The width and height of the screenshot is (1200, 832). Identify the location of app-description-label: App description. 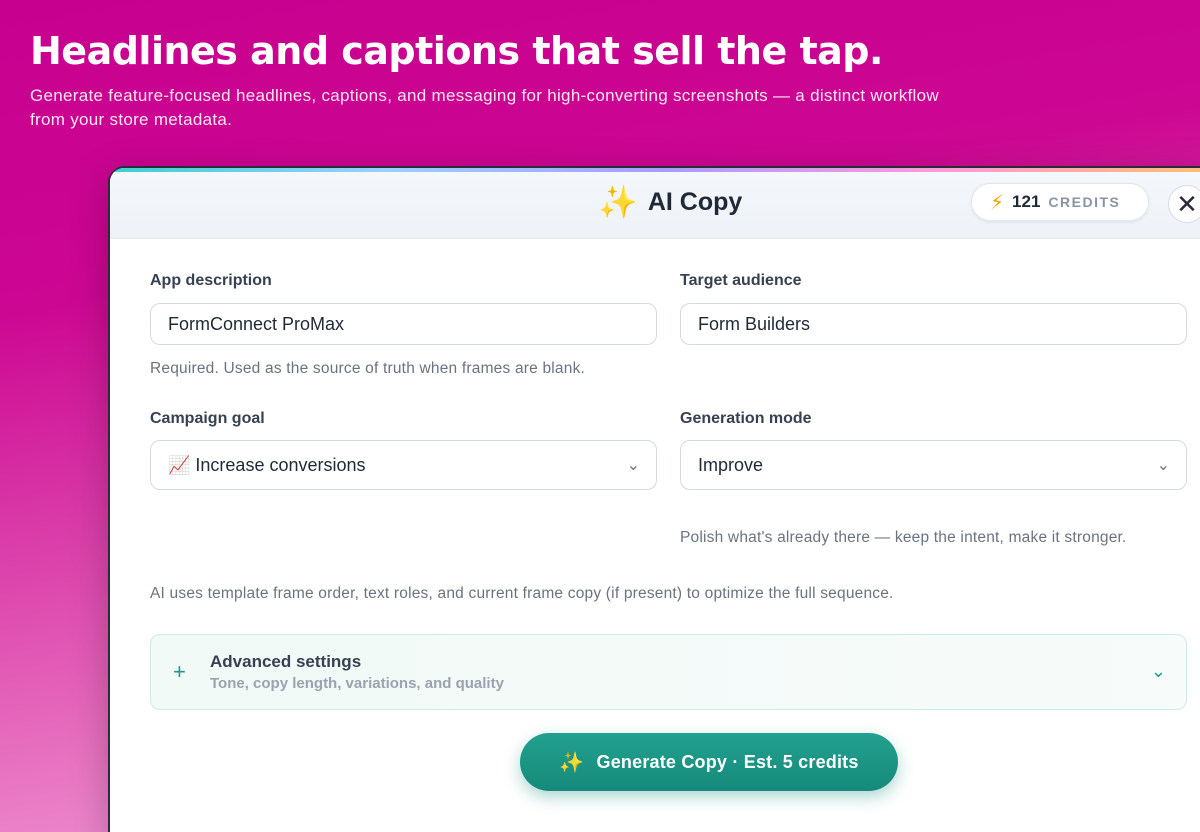
(211, 280).